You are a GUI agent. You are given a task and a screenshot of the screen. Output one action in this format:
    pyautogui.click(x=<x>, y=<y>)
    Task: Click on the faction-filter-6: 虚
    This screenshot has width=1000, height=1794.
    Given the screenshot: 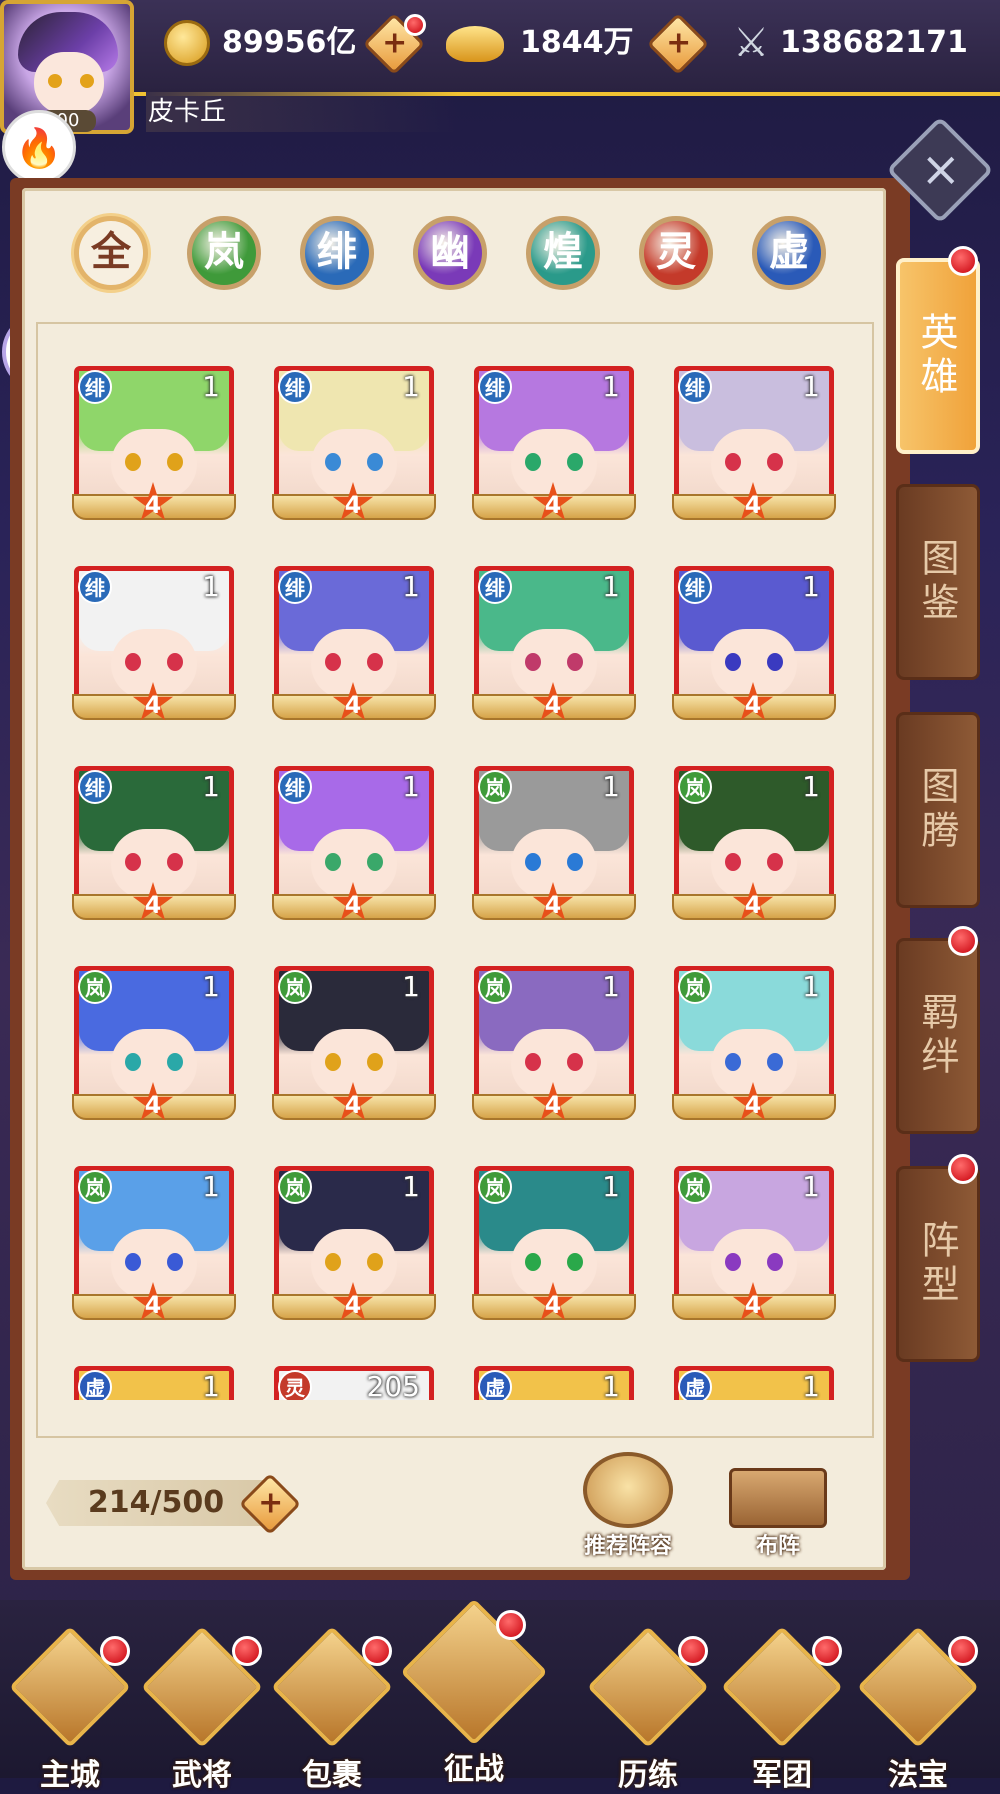 What is the action you would take?
    pyautogui.click(x=789, y=253)
    